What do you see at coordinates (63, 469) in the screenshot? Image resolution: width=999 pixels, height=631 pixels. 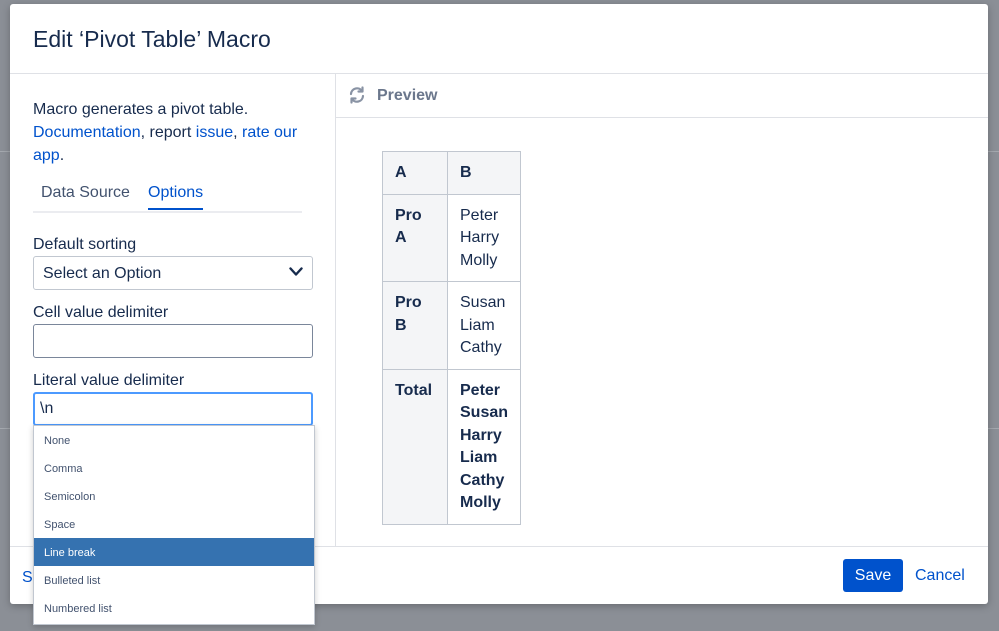 I see `option-label: Comma` at bounding box center [63, 469].